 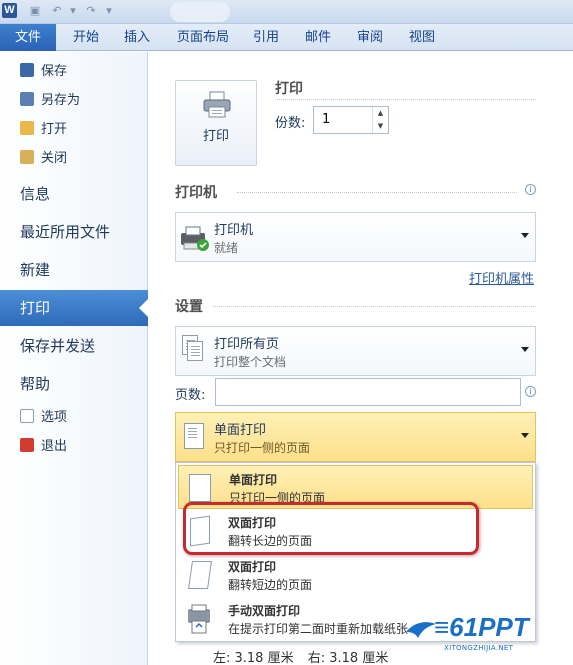 What do you see at coordinates (27, 99) in the screenshot?
I see `save-as-icon` at bounding box center [27, 99].